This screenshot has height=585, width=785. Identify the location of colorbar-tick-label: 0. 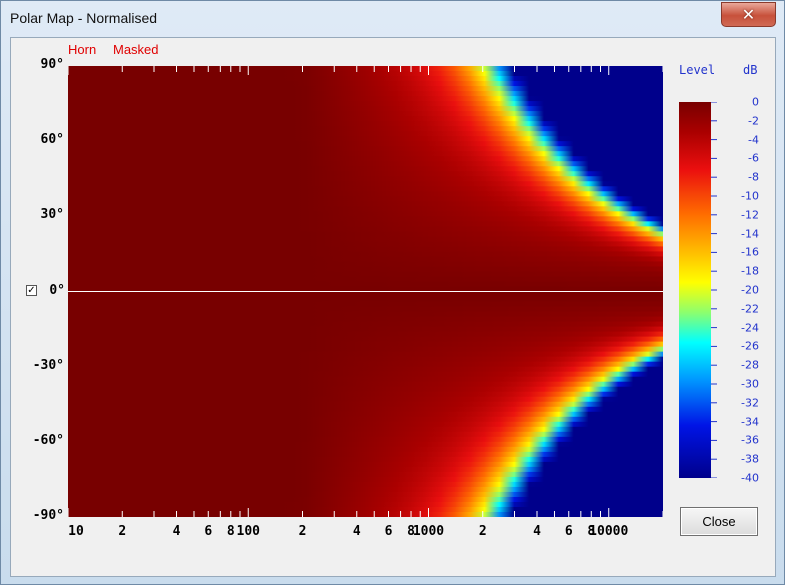
(755, 102).